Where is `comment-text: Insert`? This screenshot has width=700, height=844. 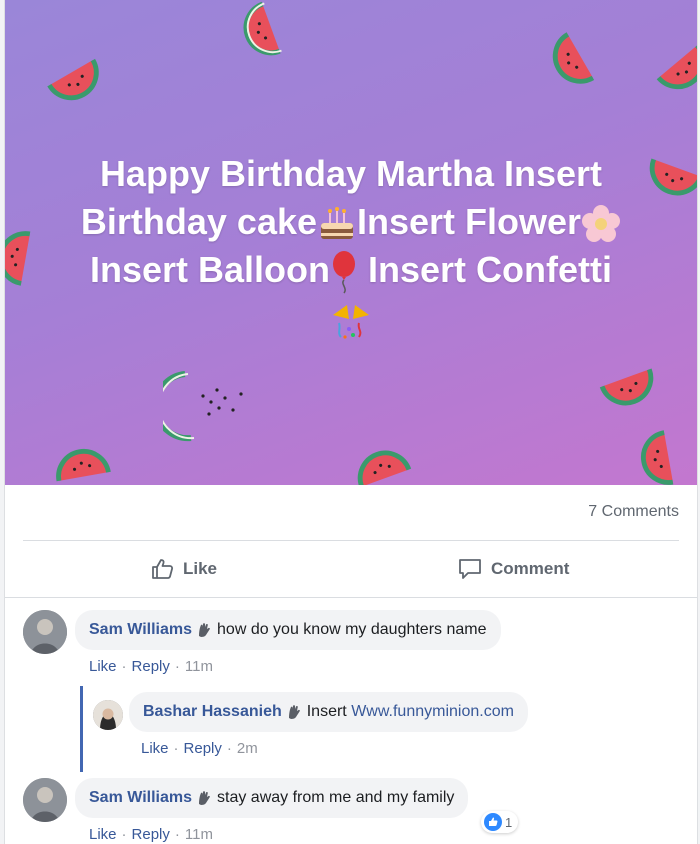 comment-text: Insert is located at coordinates (326, 711).